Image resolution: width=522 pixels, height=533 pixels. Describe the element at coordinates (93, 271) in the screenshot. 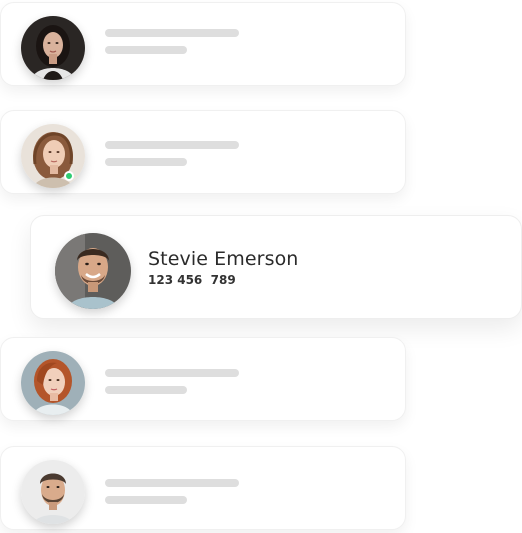

I see `man-smiling-avatar-icon` at that location.